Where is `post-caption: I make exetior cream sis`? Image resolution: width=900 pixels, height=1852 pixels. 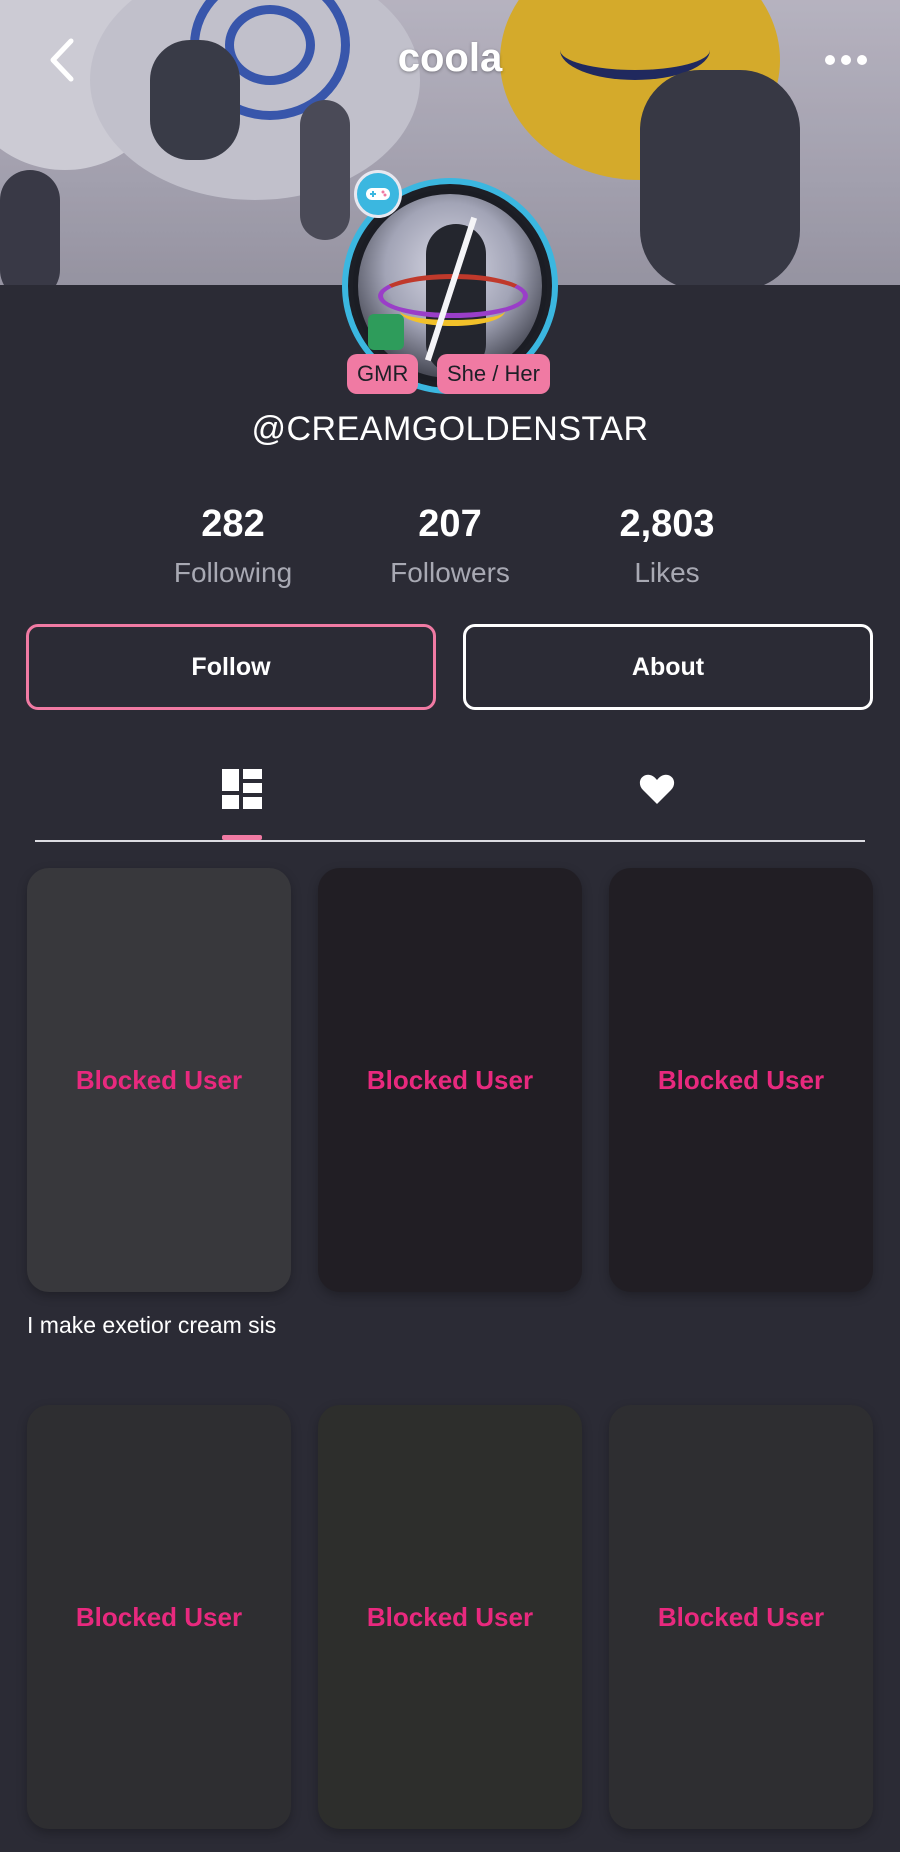 post-caption: I make exetior cream sis is located at coordinates (152, 1325).